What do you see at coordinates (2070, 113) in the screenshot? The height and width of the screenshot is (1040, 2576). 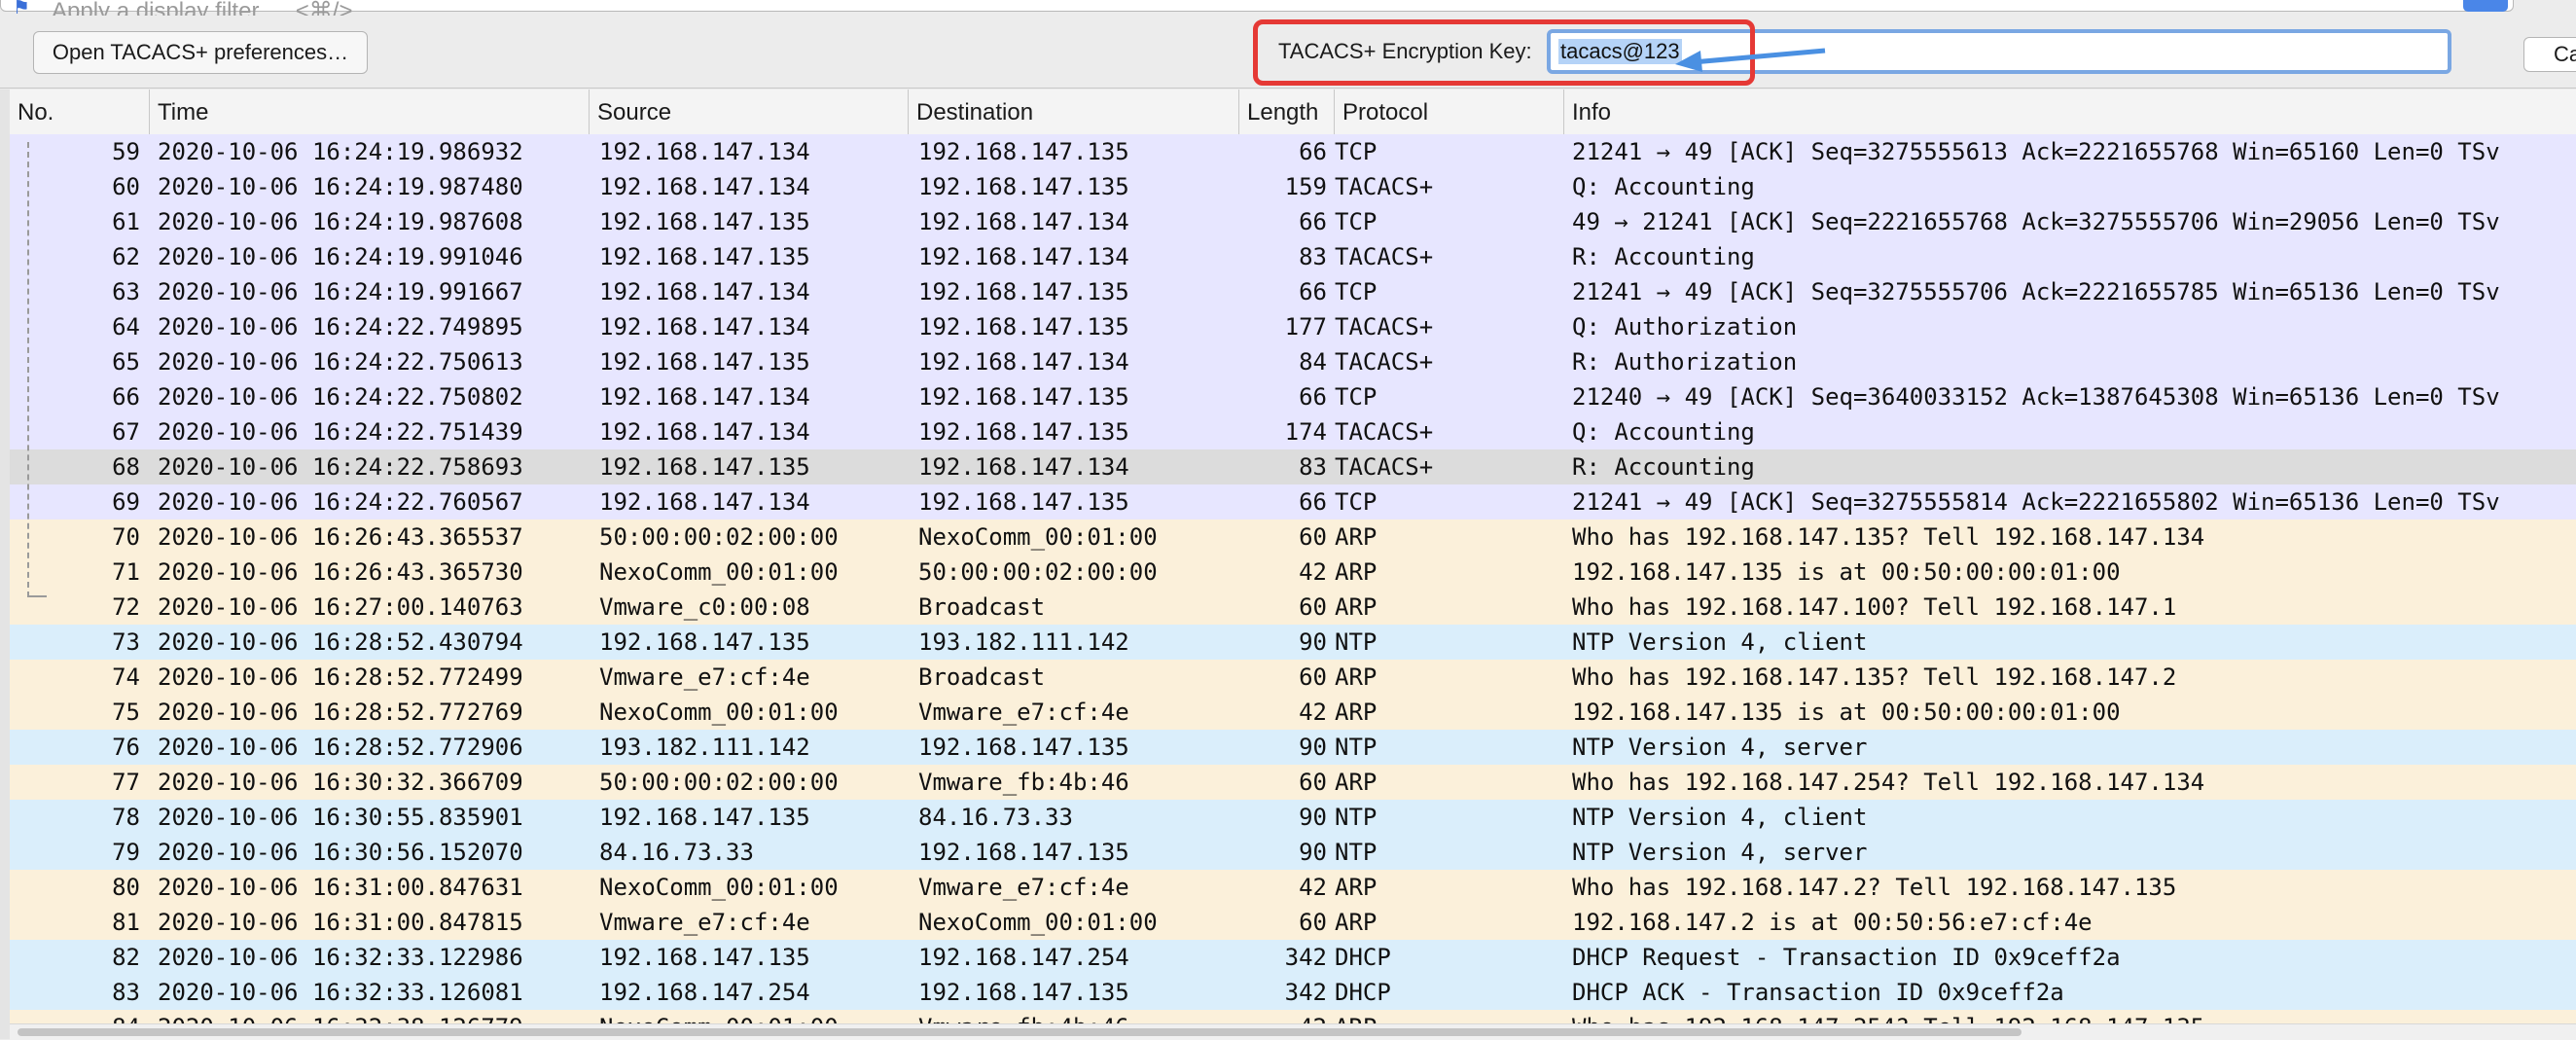 I see `column-header-info: Info` at bounding box center [2070, 113].